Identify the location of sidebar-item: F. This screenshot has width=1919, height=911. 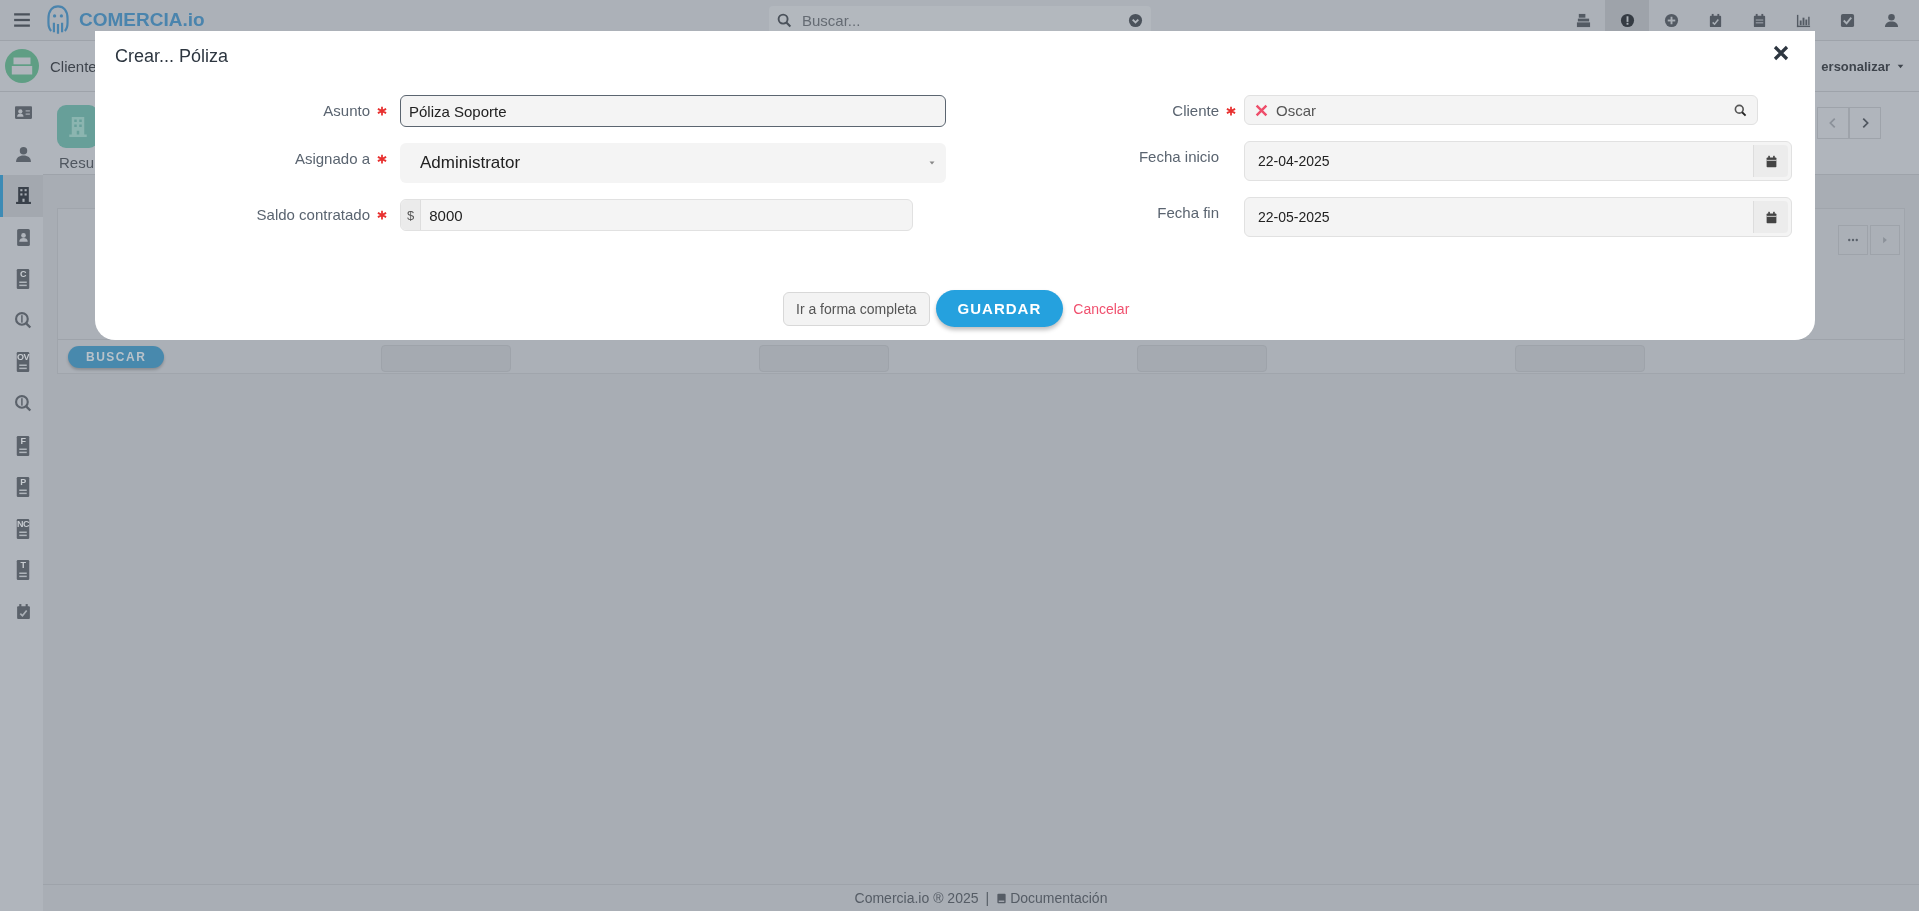
(21, 445).